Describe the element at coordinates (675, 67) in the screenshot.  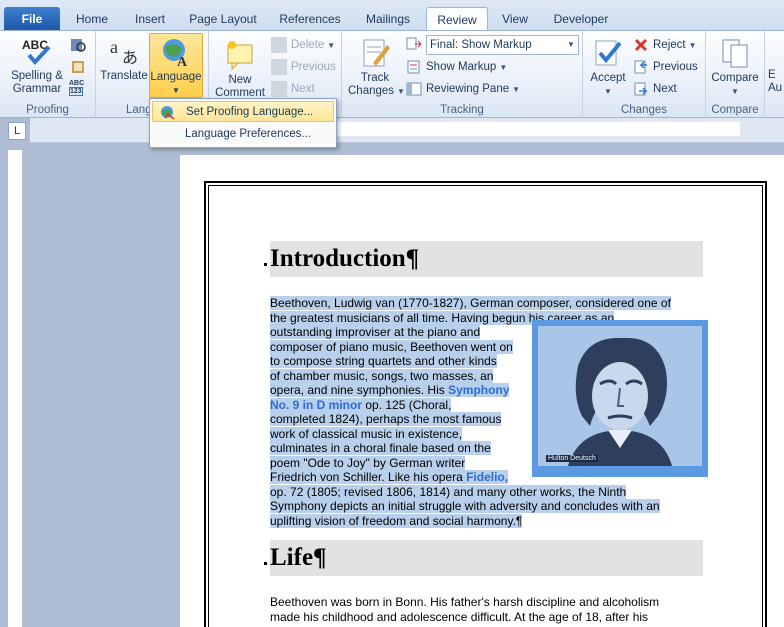
I see `previous-change-label: Previous` at that location.